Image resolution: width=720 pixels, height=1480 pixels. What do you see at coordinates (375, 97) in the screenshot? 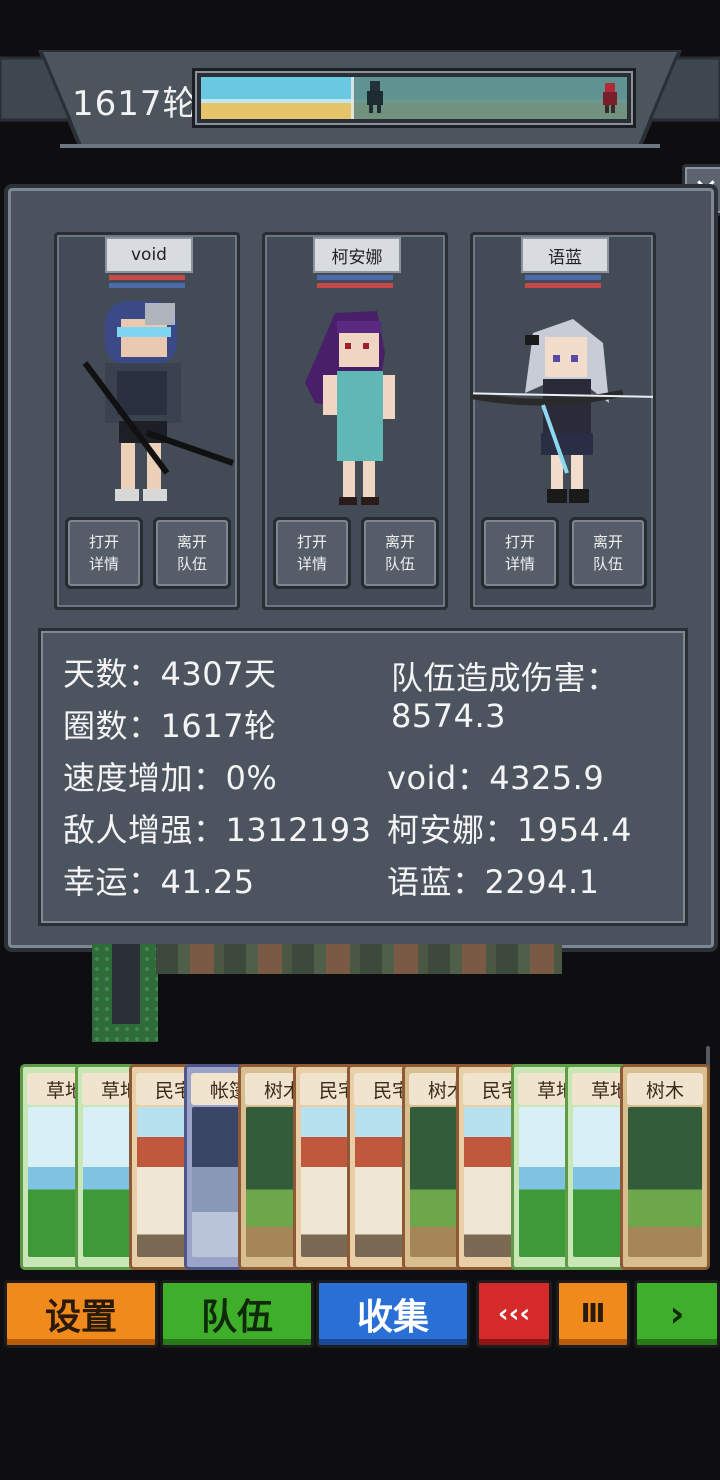
I see `hero-marker-icon` at bounding box center [375, 97].